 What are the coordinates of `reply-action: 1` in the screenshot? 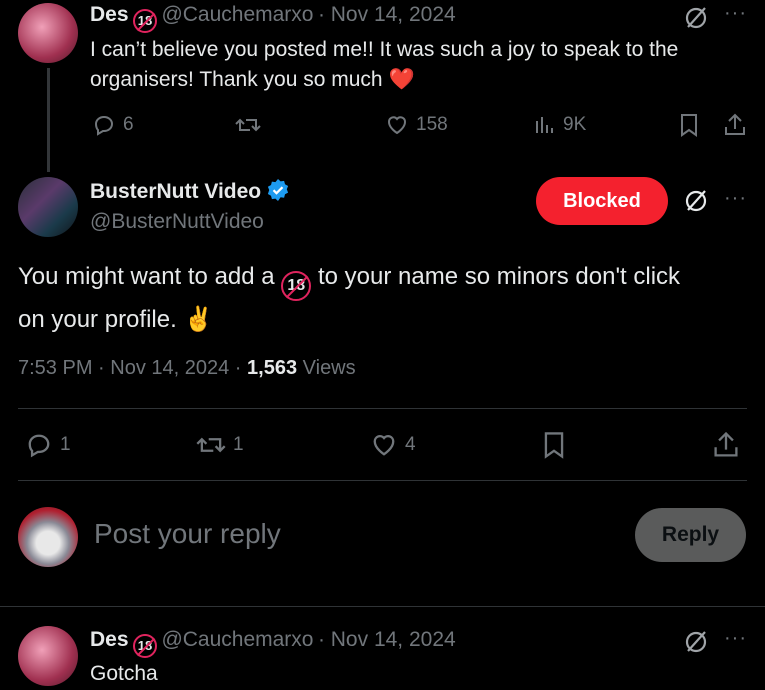 It's located at (47, 445).